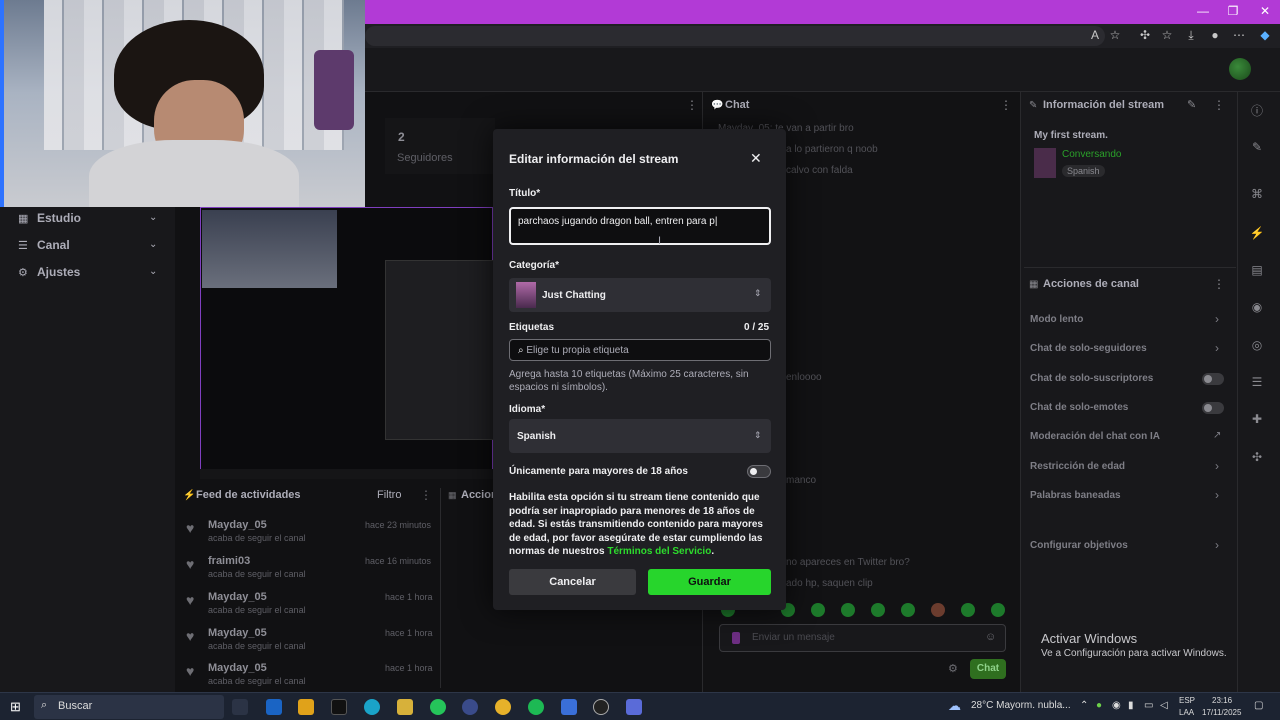 The image size is (1280, 720). What do you see at coordinates (640, 436) in the screenshot?
I see `language-select: Spanish` at bounding box center [640, 436].